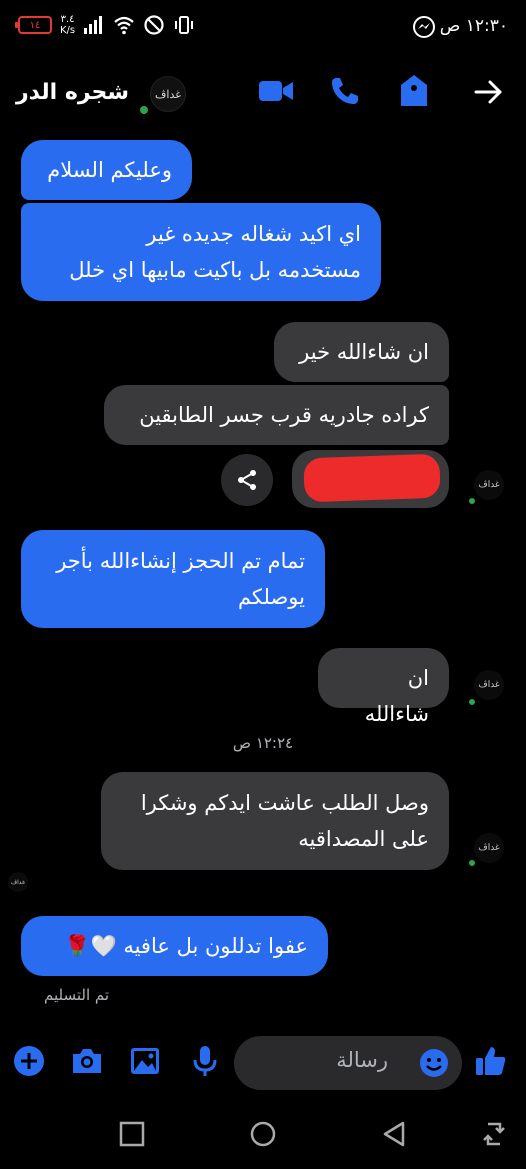  Describe the element at coordinates (414, 91) in the screenshot. I see `shield-tag-icon` at that location.